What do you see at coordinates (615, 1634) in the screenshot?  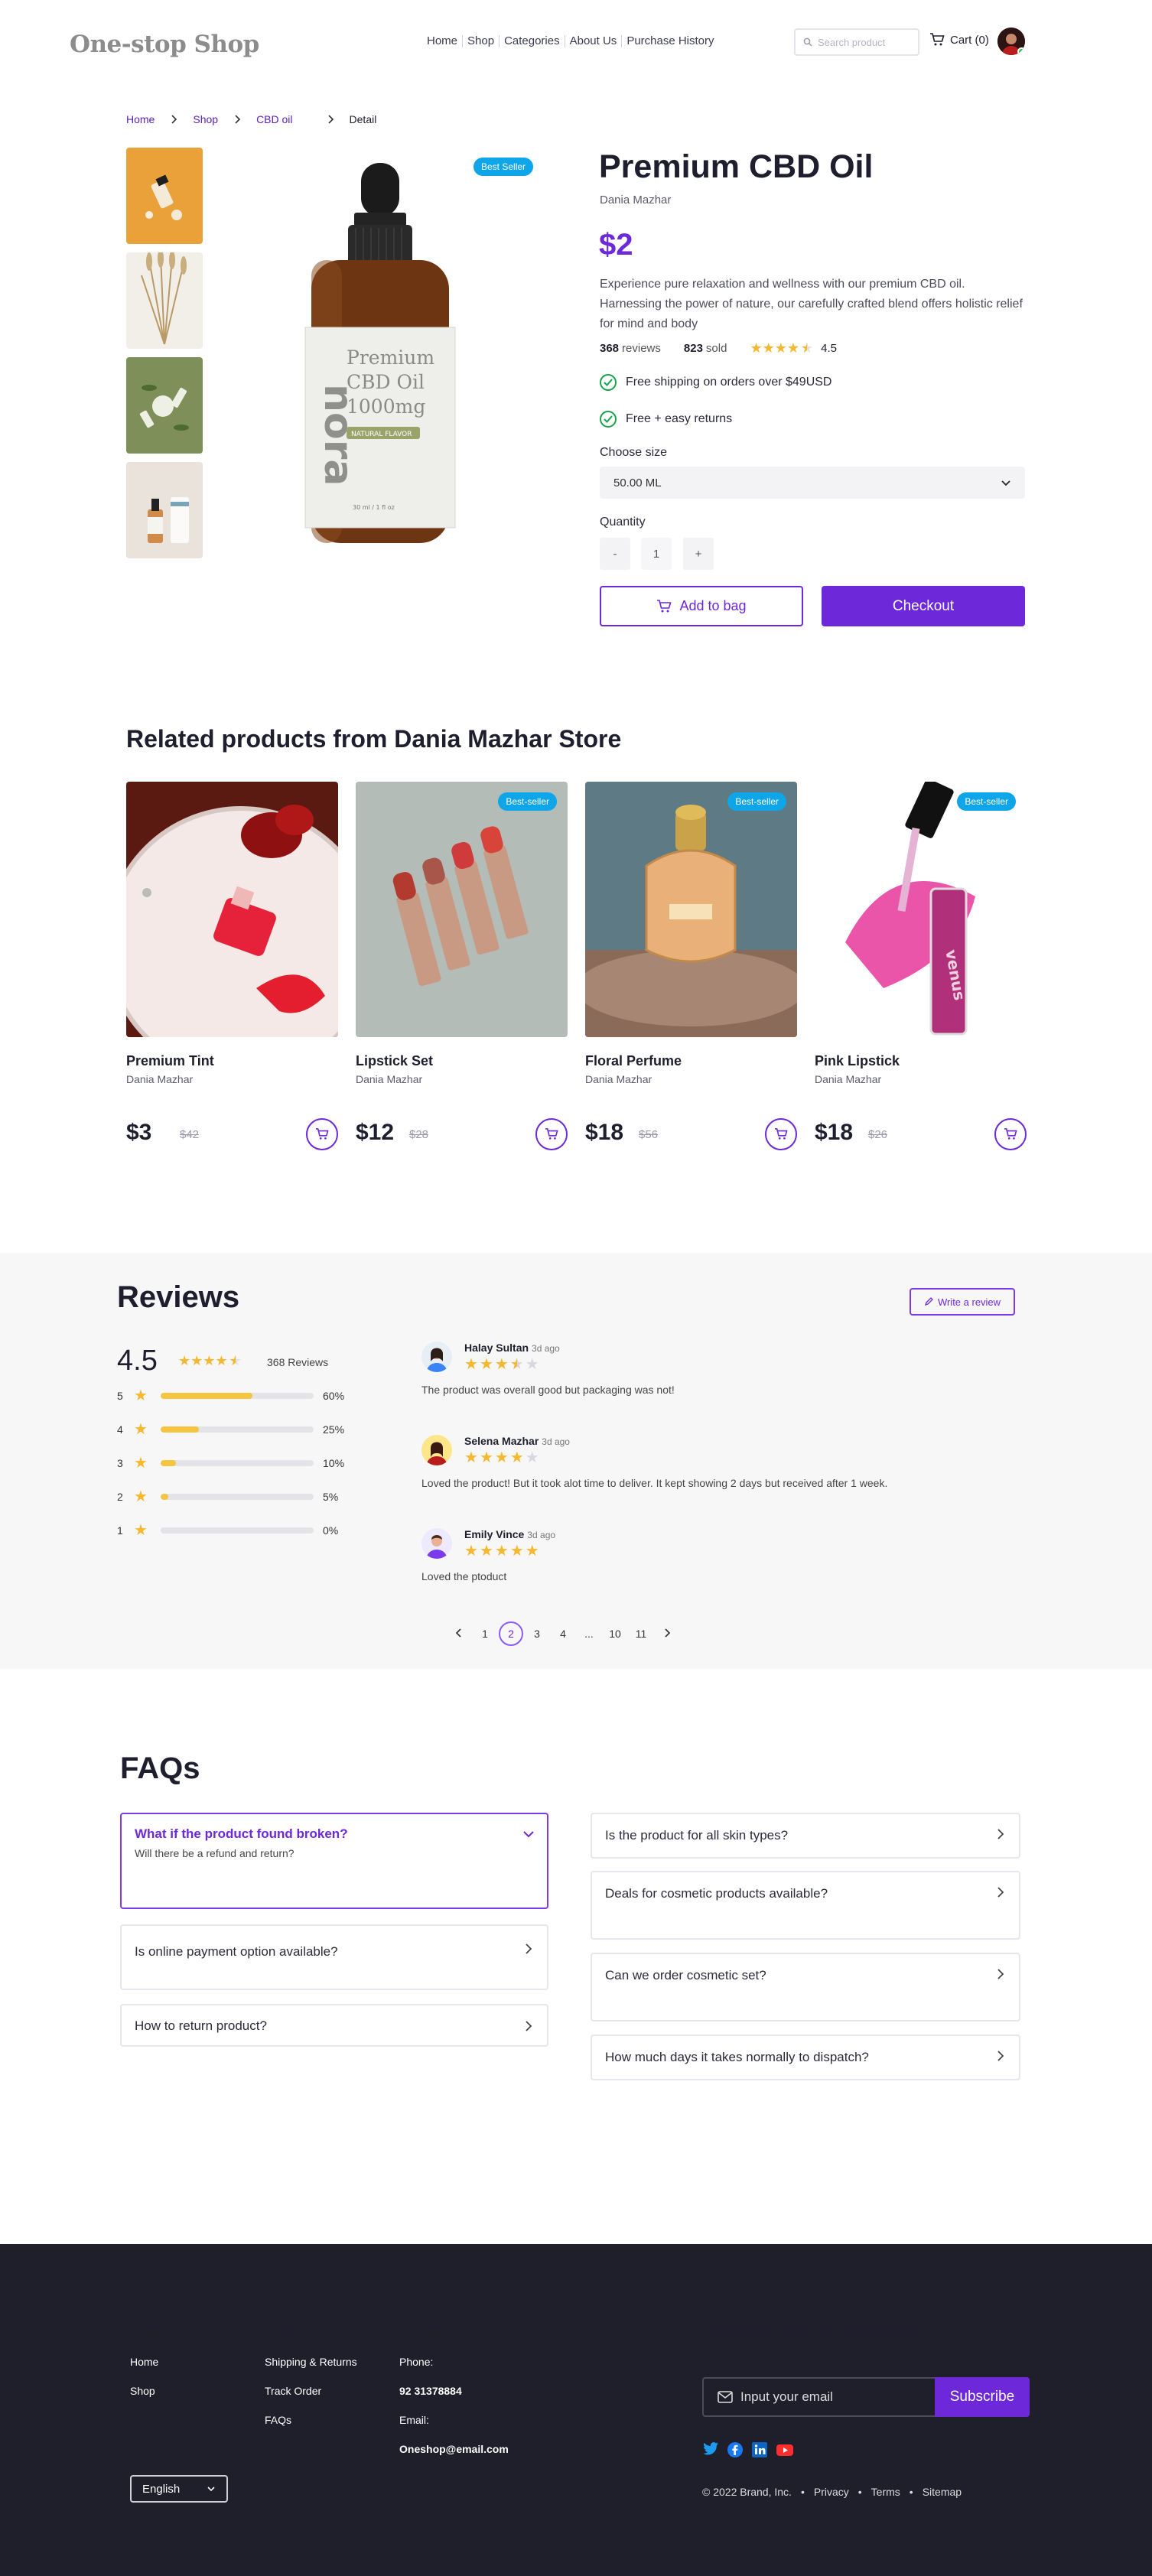 I see `page-number: 10` at bounding box center [615, 1634].